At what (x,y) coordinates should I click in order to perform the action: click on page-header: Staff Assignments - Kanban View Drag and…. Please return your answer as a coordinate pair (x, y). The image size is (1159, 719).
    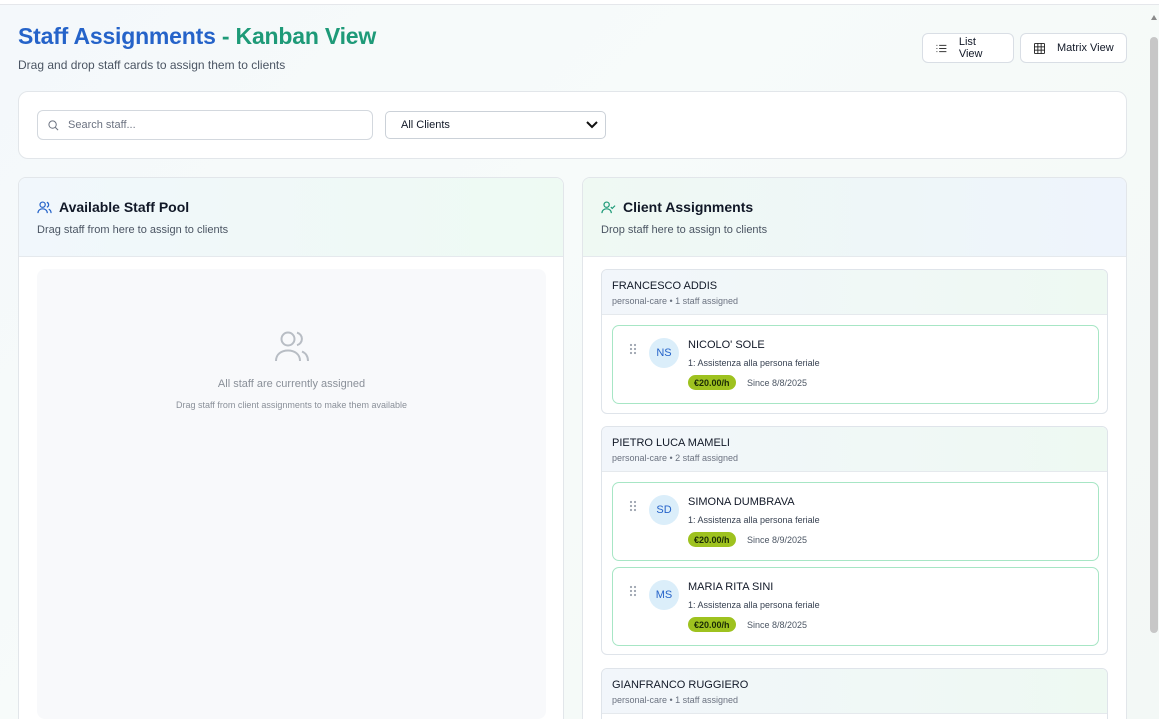
    Looking at the image, I should click on (197, 47).